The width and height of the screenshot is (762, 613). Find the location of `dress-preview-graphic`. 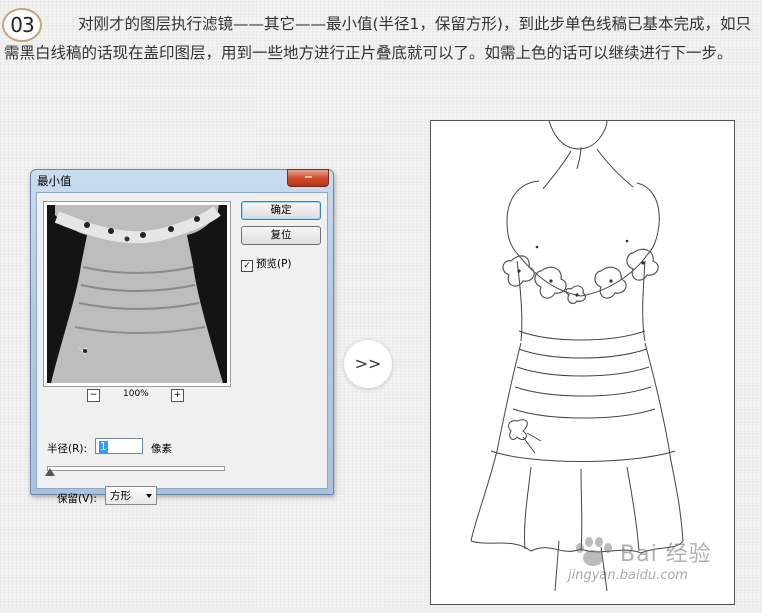

dress-preview-graphic is located at coordinates (137, 294).